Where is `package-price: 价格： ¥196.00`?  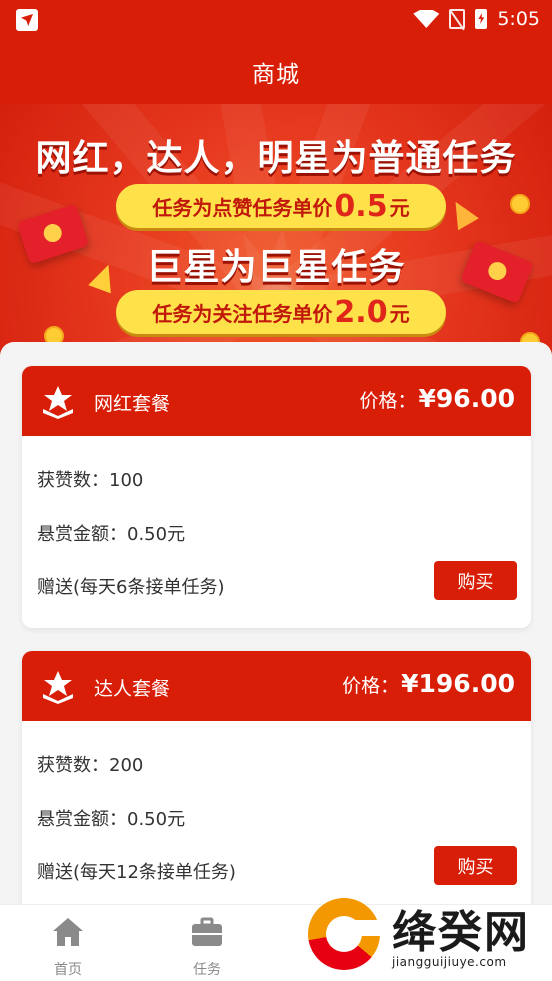
package-price: 价格： ¥196.00 is located at coordinates (428, 683).